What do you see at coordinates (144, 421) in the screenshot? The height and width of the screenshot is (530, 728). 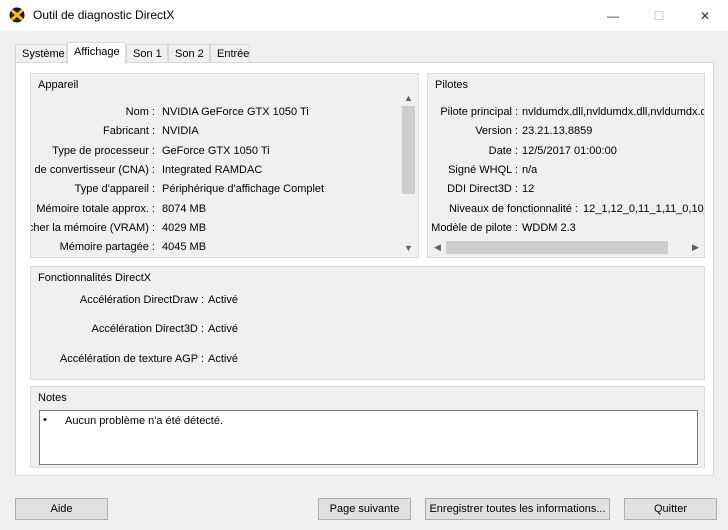 I see `note-item: Aucun problème n'a été détecté.` at bounding box center [144, 421].